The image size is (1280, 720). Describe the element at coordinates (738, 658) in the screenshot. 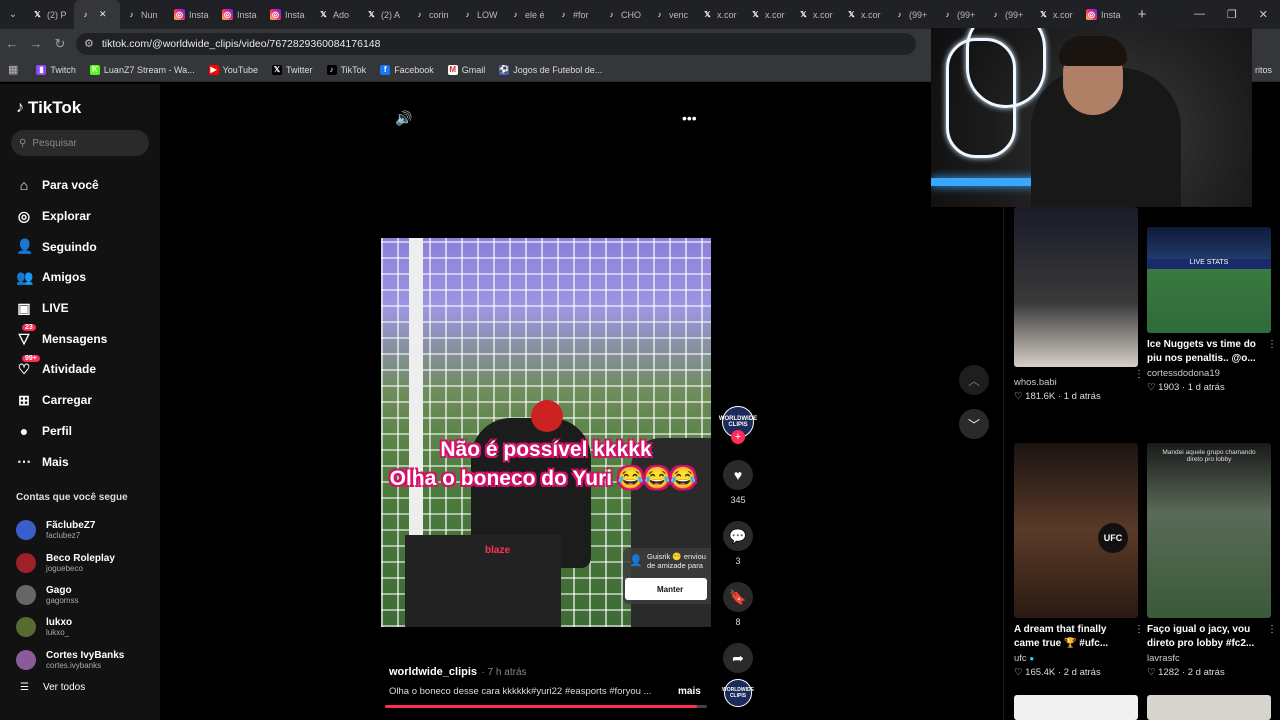

I see `share-button: ➦` at that location.